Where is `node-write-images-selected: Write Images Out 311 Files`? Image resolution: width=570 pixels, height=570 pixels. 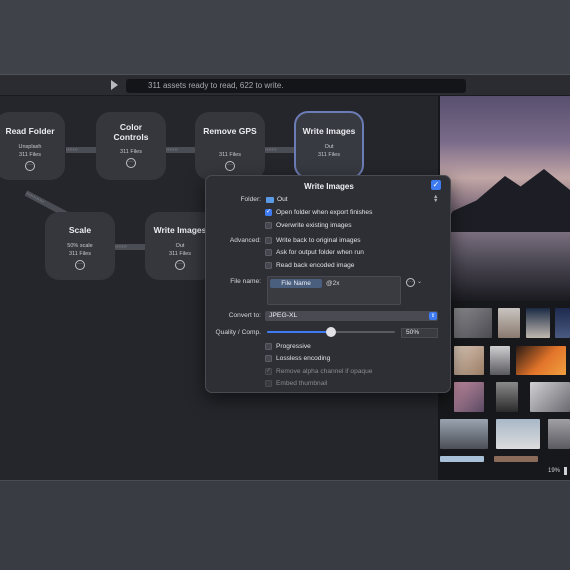 node-write-images-selected: Write Images Out 311 Files is located at coordinates (329, 145).